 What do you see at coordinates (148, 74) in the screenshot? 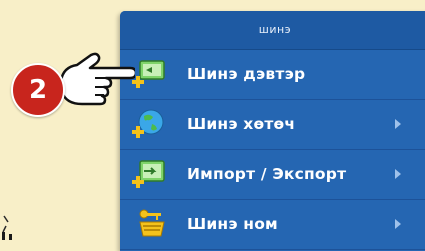
I see `new-notebook-icon` at bounding box center [148, 74].